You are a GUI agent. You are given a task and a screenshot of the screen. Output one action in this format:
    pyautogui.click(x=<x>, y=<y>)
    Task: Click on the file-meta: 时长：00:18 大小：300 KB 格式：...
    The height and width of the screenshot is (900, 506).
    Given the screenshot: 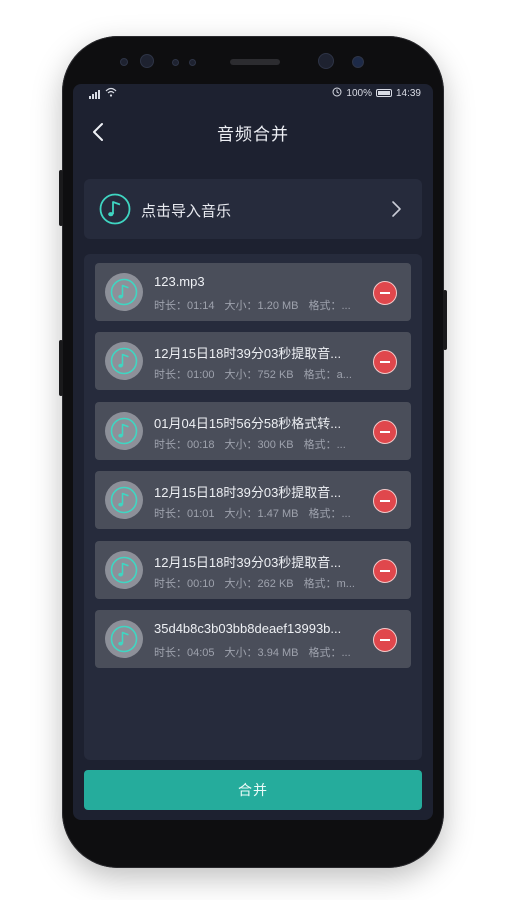 What is the action you would take?
    pyautogui.click(x=260, y=444)
    